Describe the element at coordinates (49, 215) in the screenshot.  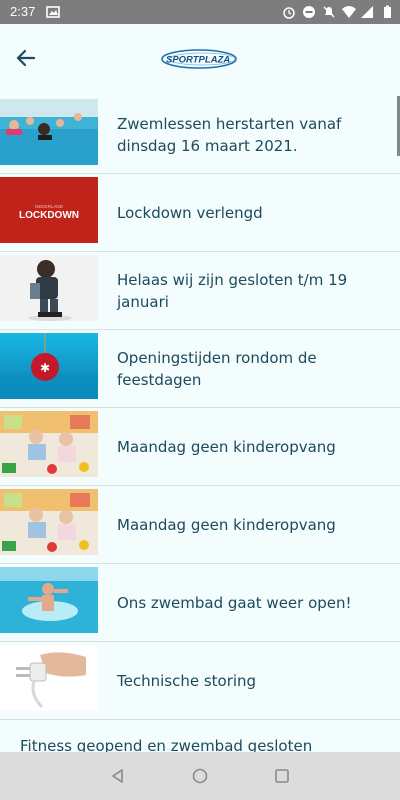
I see `svg-text: LOCKDOWN` at that location.